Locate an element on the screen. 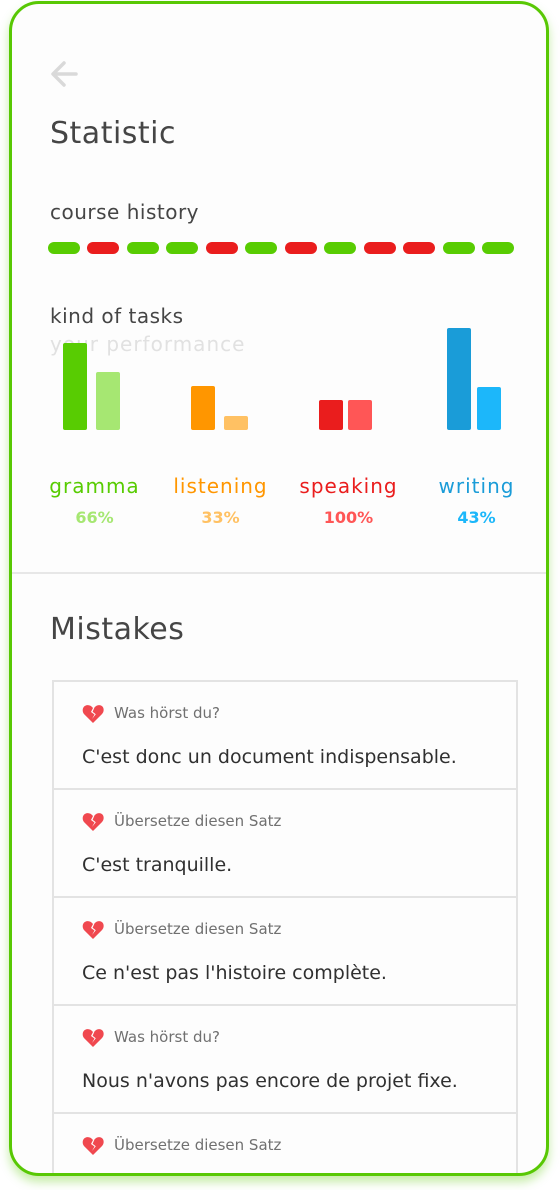  task-percent-speaking: 100% is located at coordinates (348, 517).